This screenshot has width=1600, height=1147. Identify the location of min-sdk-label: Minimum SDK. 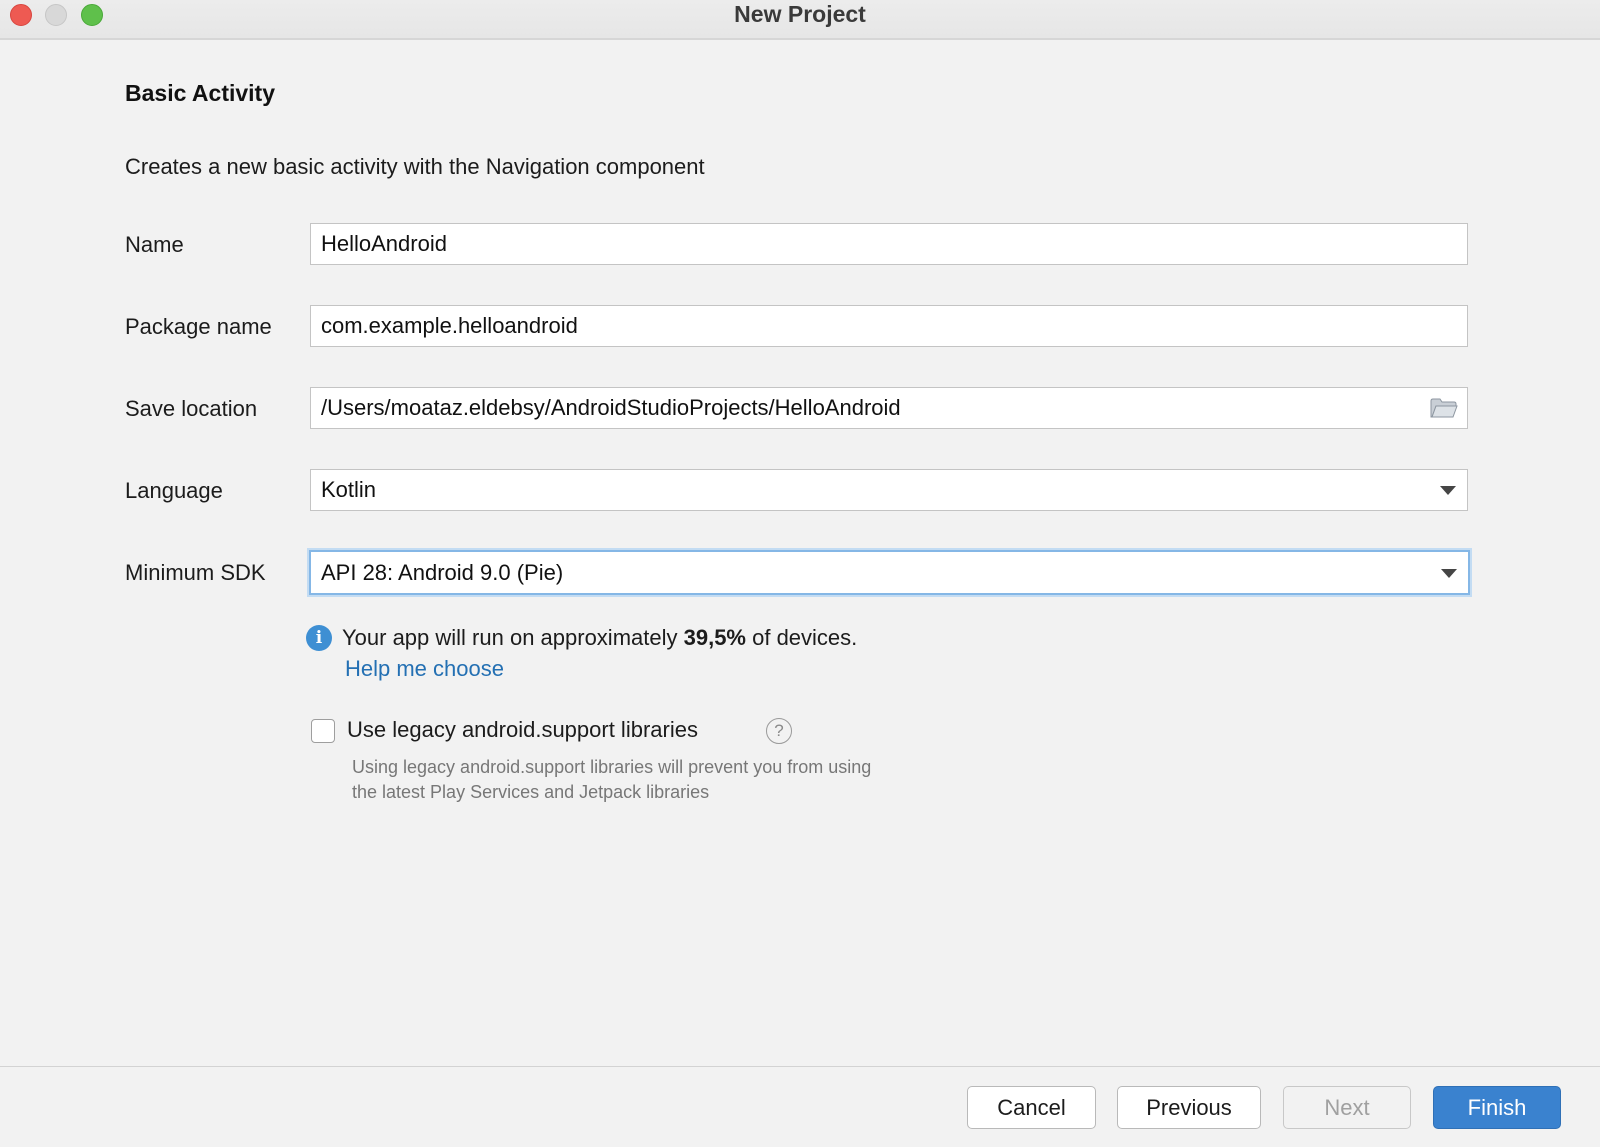
(195, 572).